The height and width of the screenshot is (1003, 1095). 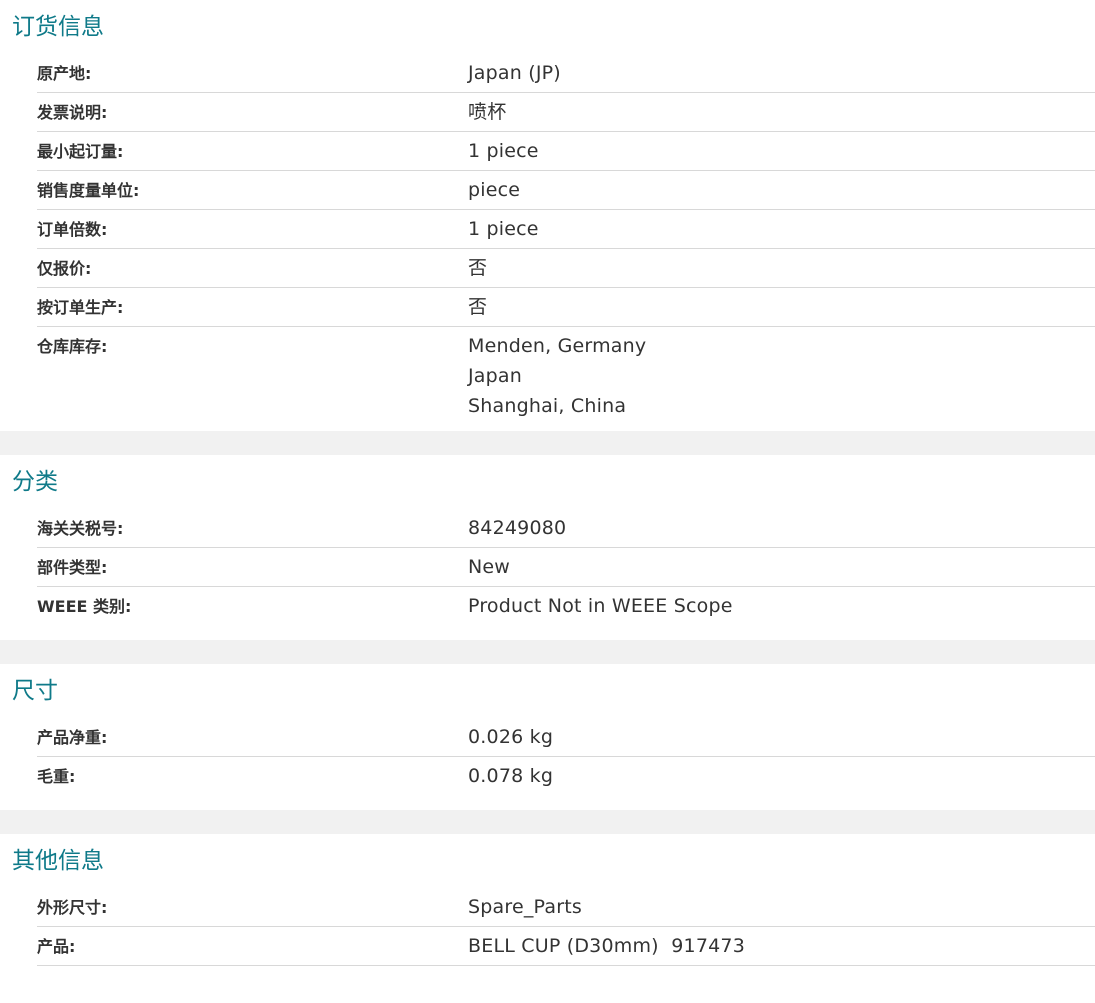 What do you see at coordinates (35, 691) in the screenshot?
I see `section-title-dimensions: 尺寸` at bounding box center [35, 691].